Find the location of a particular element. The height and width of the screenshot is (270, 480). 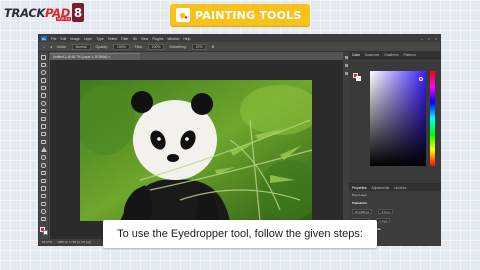

photoshop-logo-icon: Ps is located at coordinates (44, 38).